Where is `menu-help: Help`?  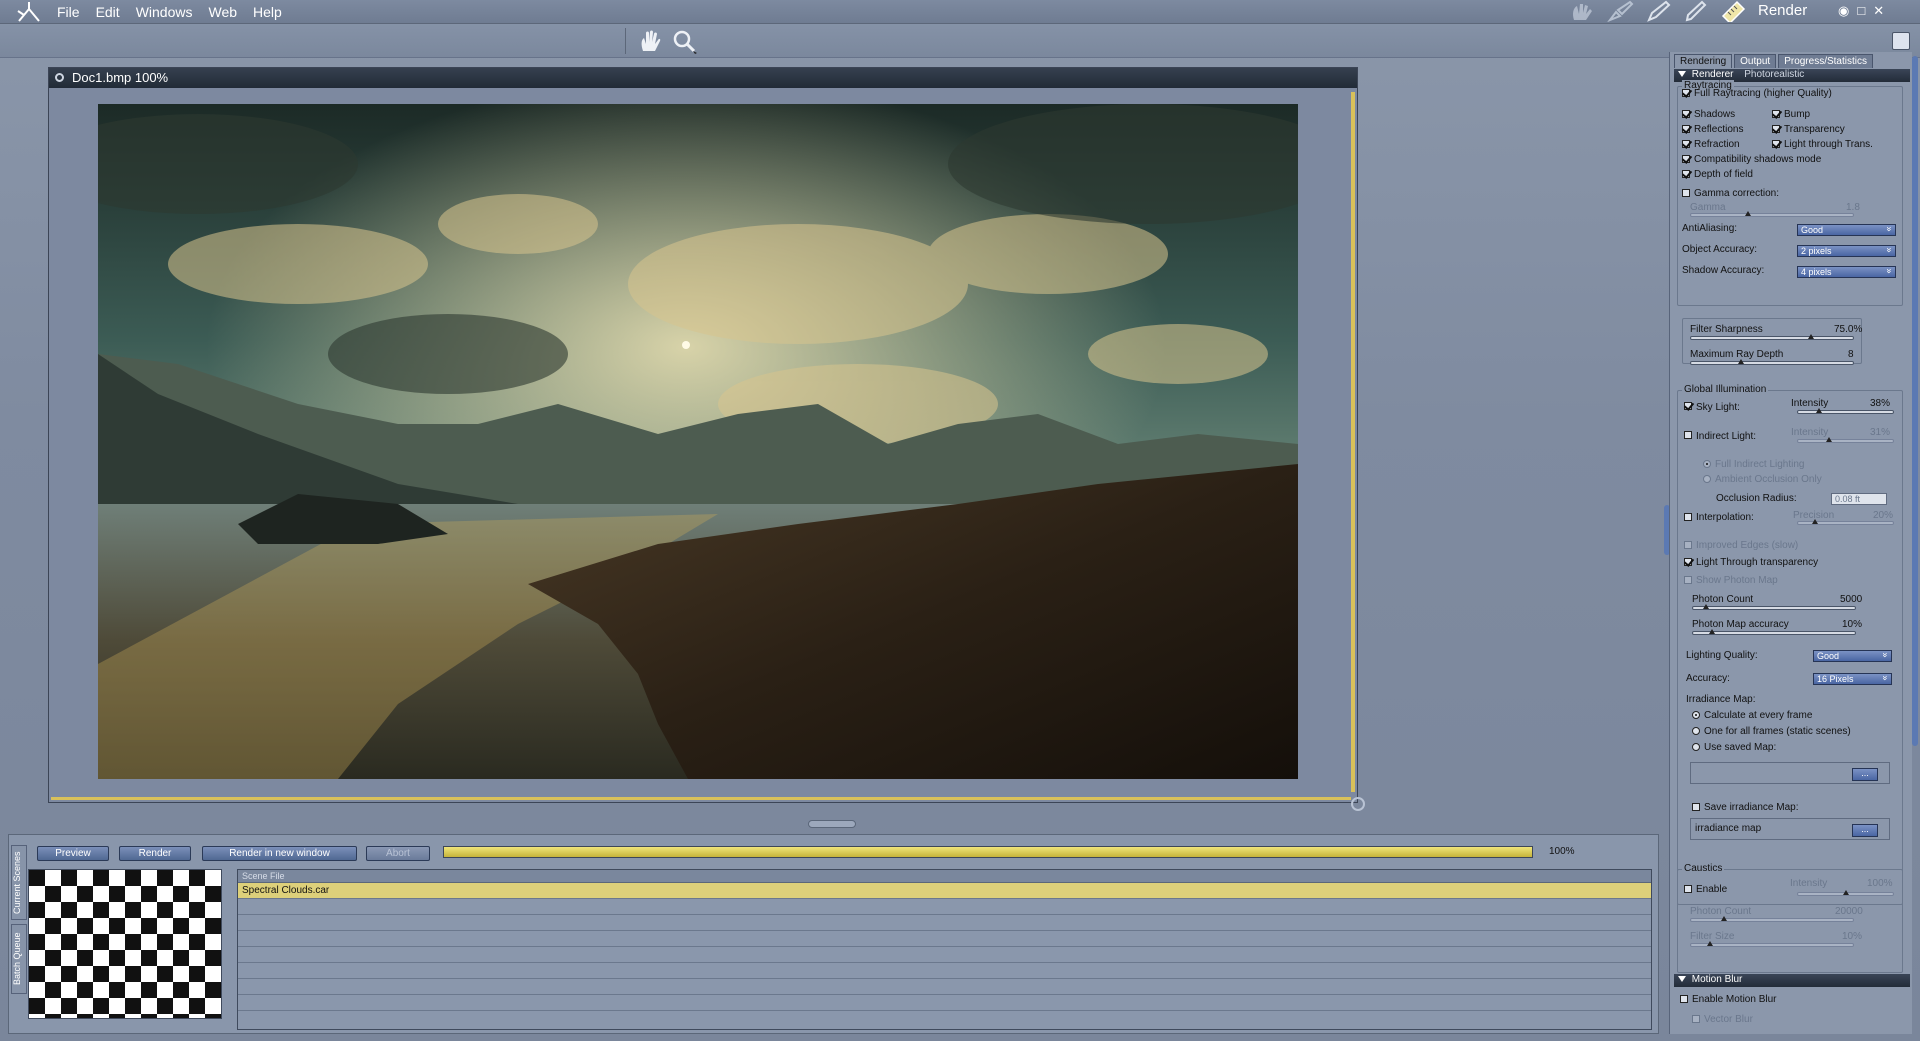 menu-help: Help is located at coordinates (267, 12).